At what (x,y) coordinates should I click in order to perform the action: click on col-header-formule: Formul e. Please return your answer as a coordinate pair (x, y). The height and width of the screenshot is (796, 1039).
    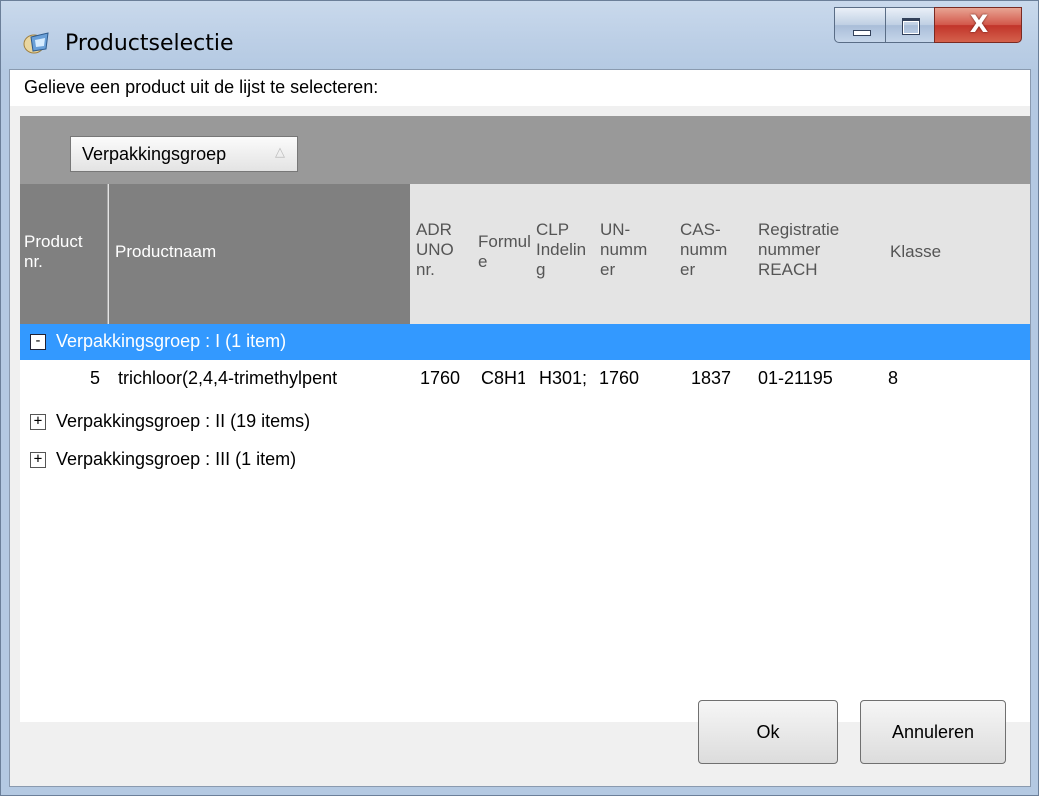
    Looking at the image, I should click on (499, 254).